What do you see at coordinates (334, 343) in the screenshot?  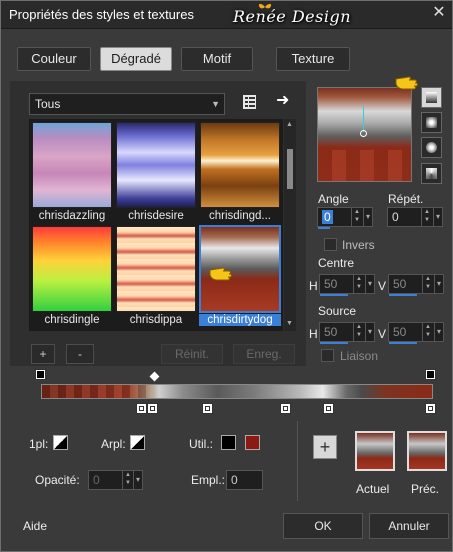 I see `source-h-slider-fill` at bounding box center [334, 343].